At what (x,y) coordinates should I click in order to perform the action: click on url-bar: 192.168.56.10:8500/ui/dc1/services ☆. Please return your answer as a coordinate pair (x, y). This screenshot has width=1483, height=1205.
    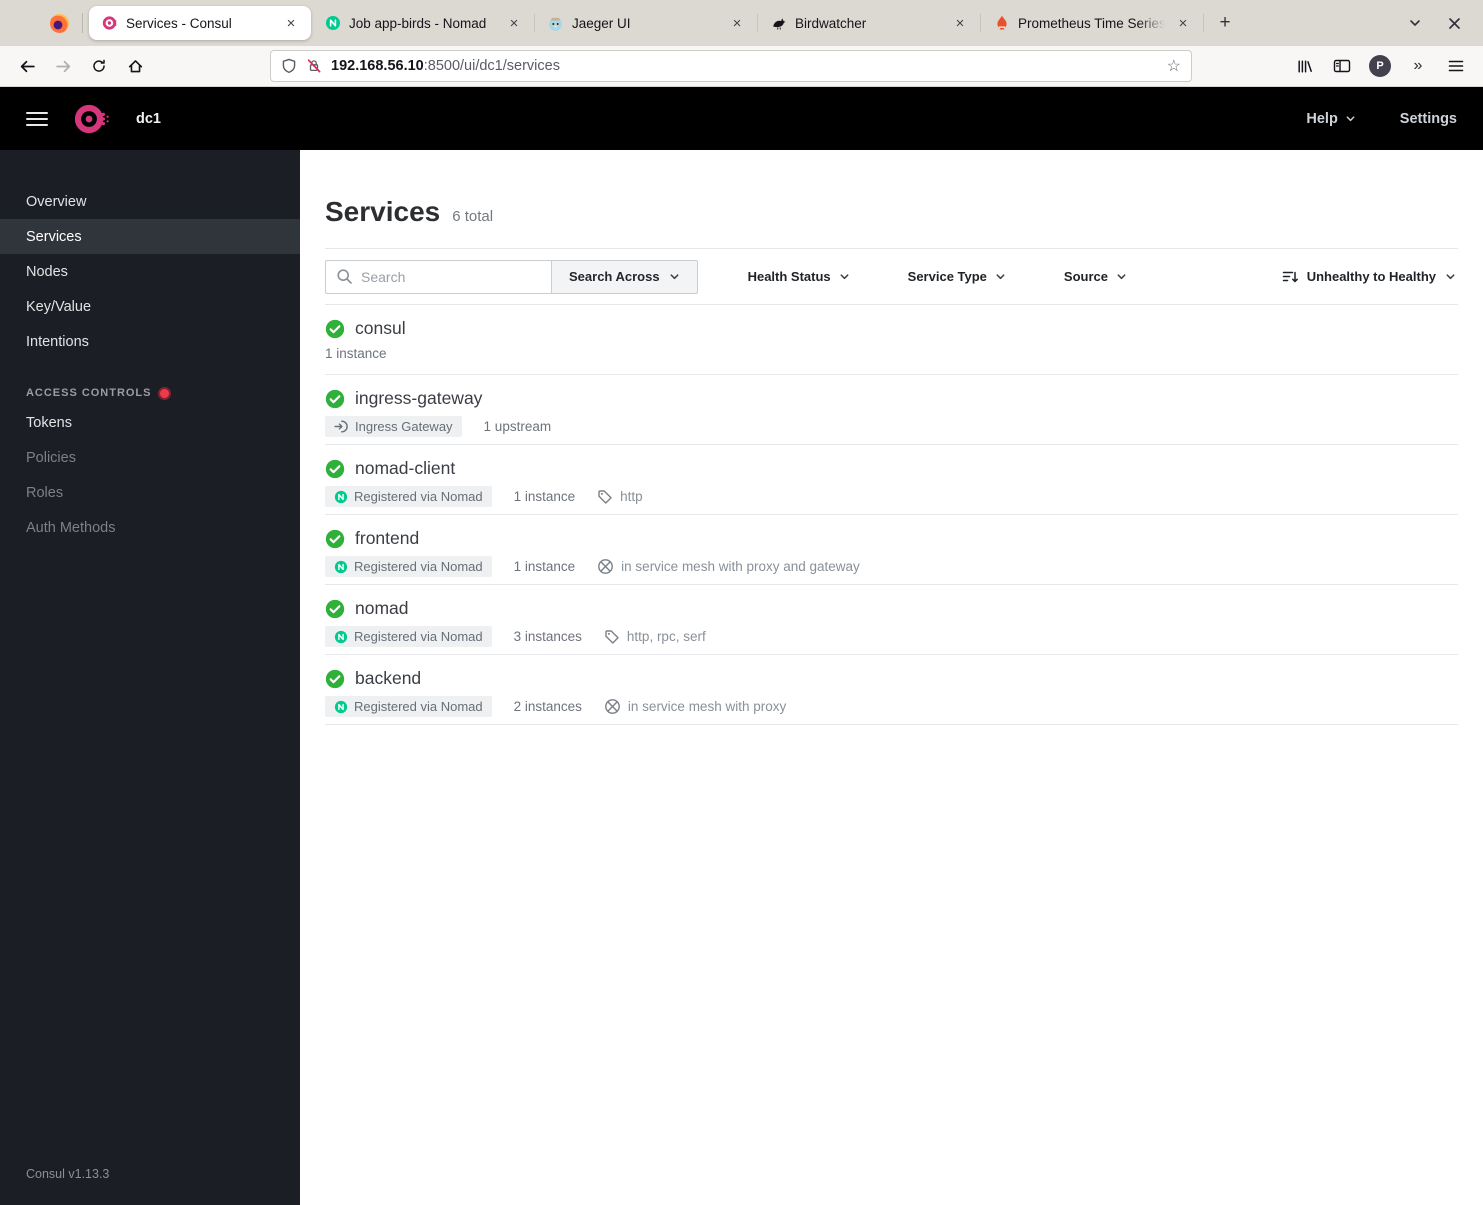
    Looking at the image, I should click on (731, 66).